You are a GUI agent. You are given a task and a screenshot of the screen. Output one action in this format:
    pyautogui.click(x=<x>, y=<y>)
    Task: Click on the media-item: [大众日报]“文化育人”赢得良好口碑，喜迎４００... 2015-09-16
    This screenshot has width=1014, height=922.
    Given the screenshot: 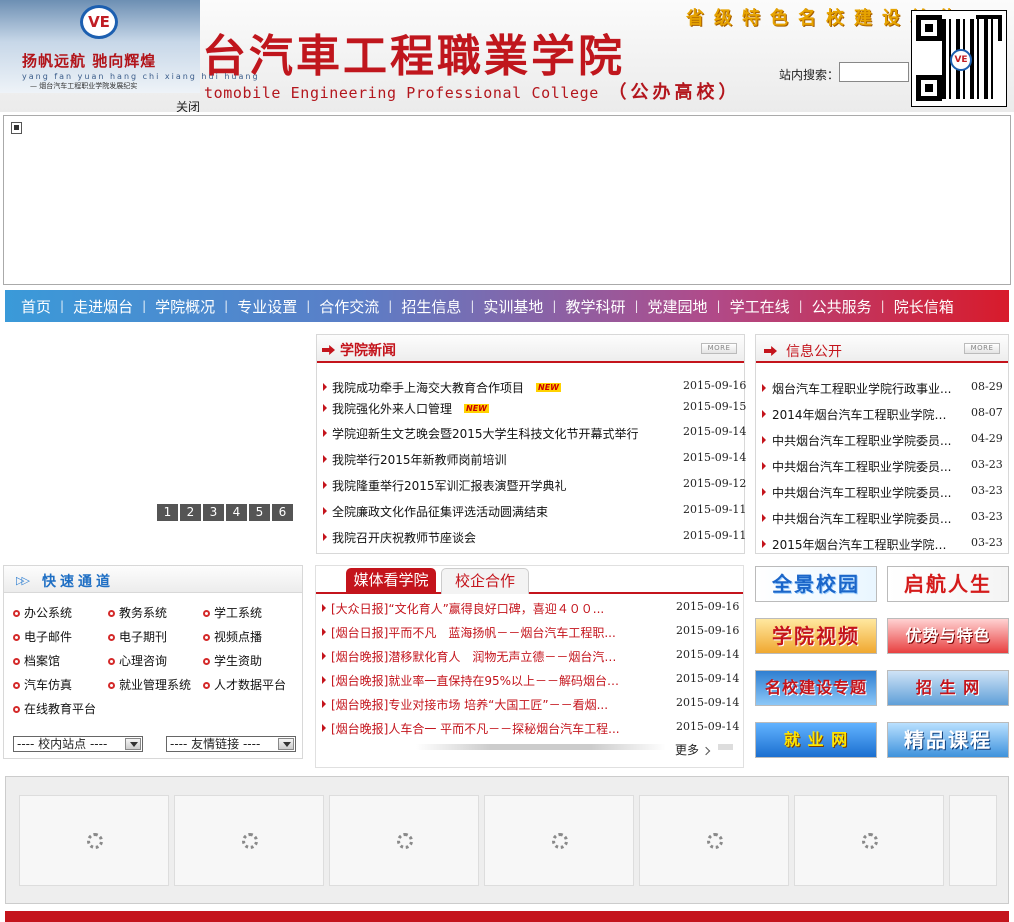 What is the action you would take?
    pyautogui.click(x=529, y=609)
    